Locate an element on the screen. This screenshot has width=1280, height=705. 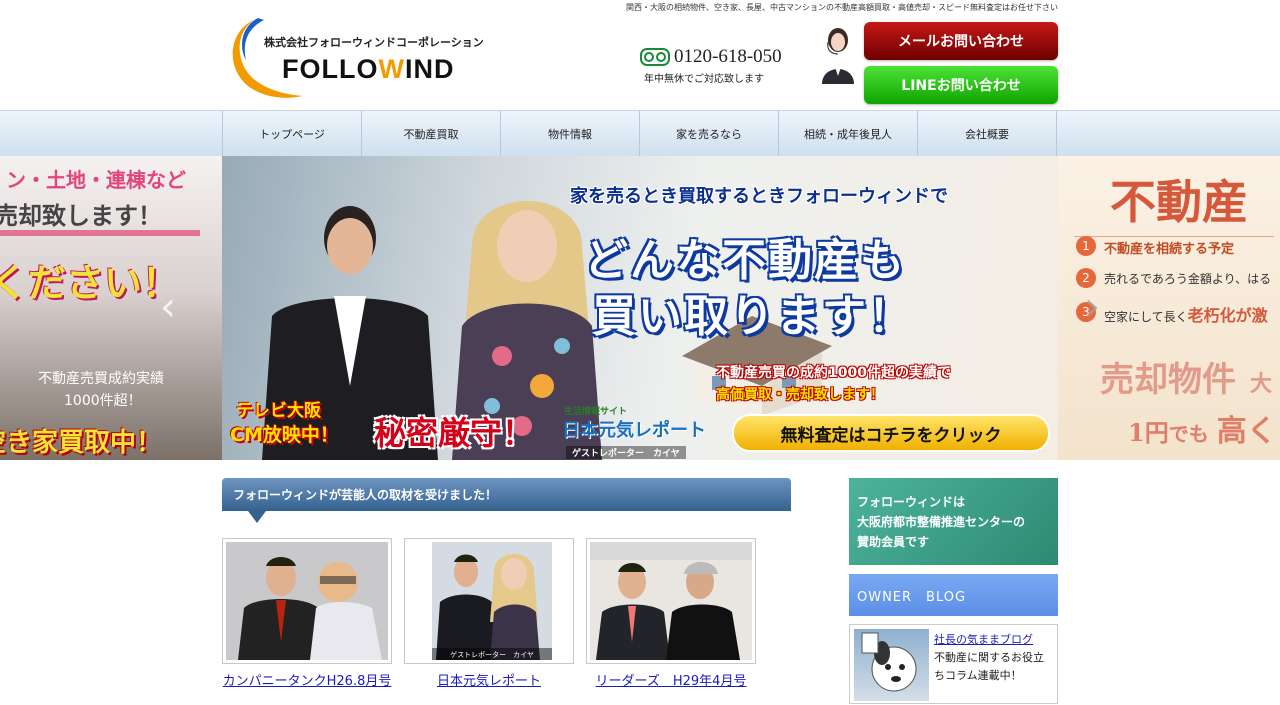
urban-development-center-banner: フォローウィンドは 大阪府都市整備推進センターの 賛助会員です is located at coordinates (953, 521).